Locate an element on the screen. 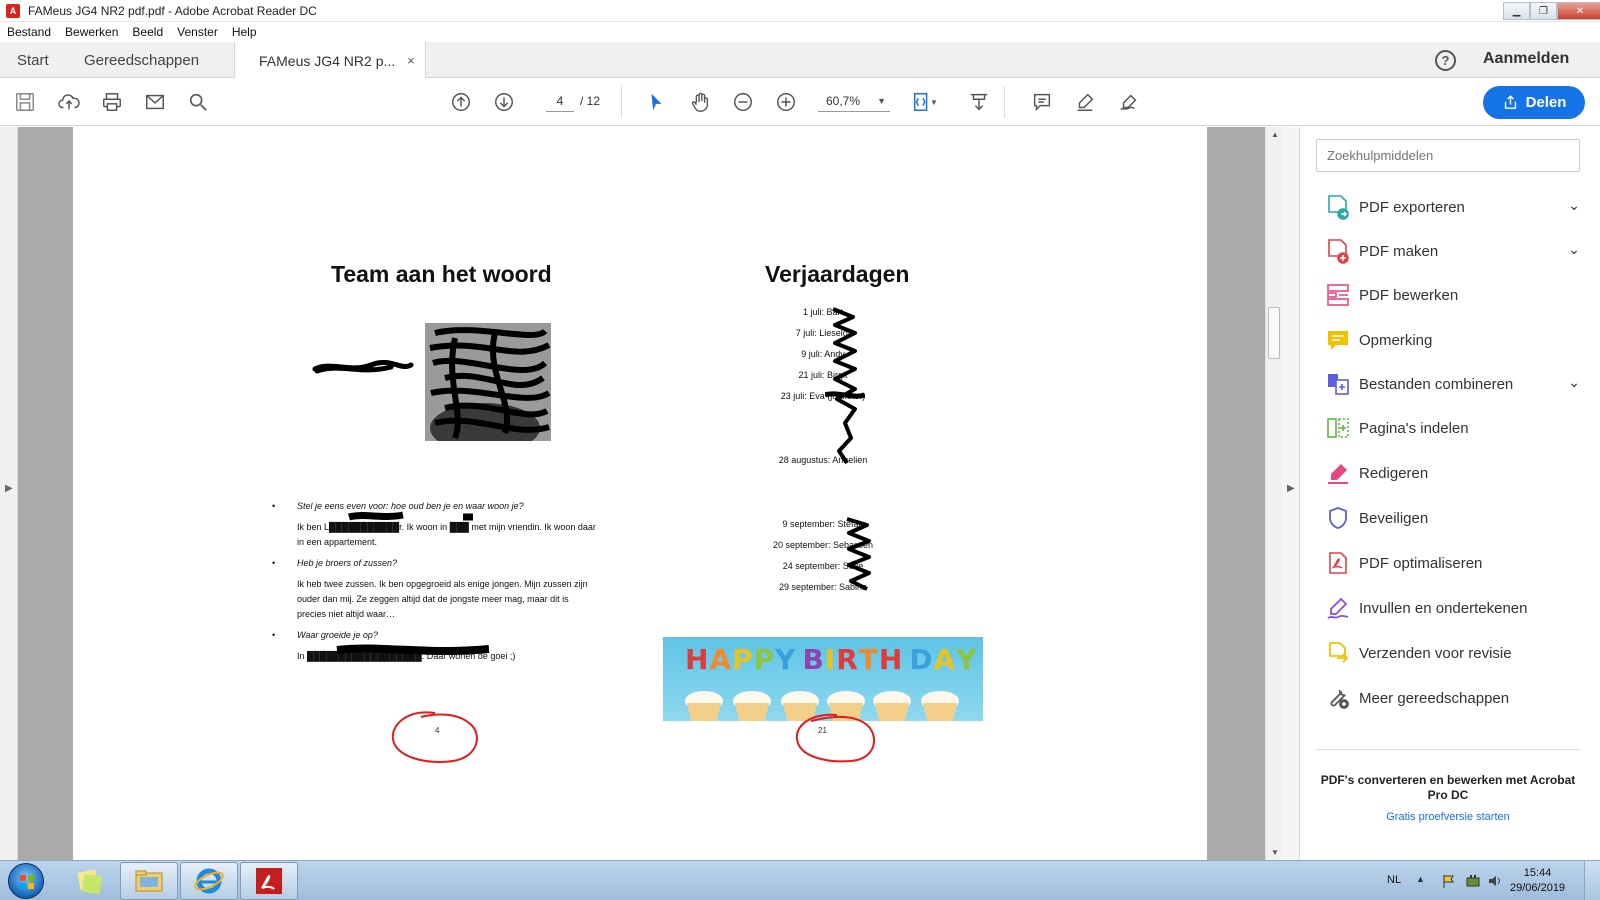 This screenshot has height=900, width=1600. power-icon is located at coordinates (1473, 881).